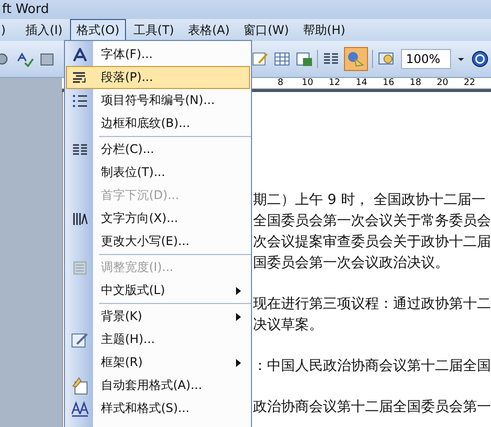  What do you see at coordinates (361, 83) in the screenshot?
I see `ruler-number: 14` at bounding box center [361, 83].